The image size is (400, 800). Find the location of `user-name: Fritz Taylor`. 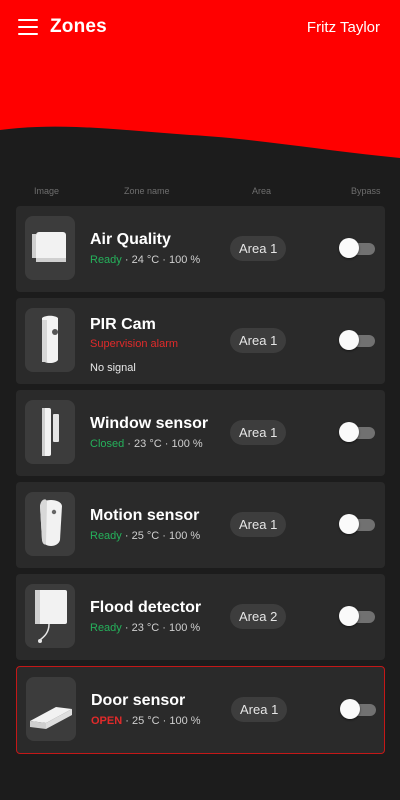

user-name: Fritz Taylor is located at coordinates (343, 27).